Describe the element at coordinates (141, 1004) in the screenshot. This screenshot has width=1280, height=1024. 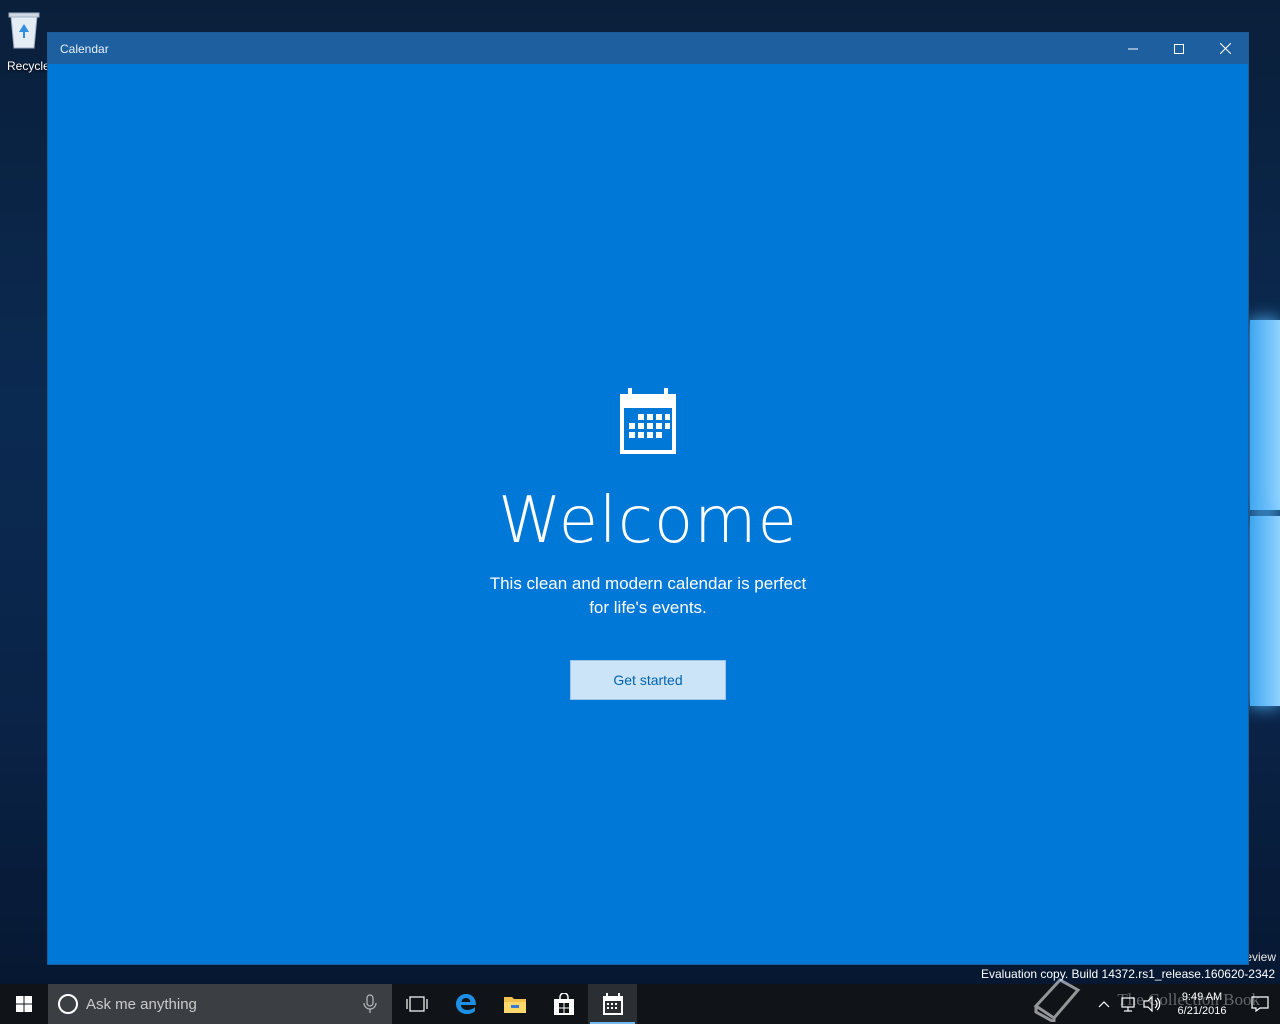
I see `search-placeholder: Ask me anything` at that location.